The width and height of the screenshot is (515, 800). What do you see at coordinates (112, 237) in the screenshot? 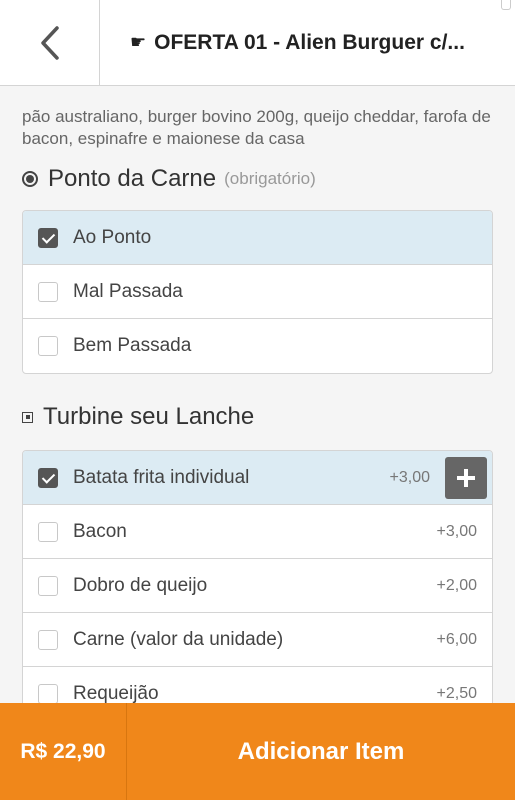
I see `option-label: Ao Ponto` at bounding box center [112, 237].